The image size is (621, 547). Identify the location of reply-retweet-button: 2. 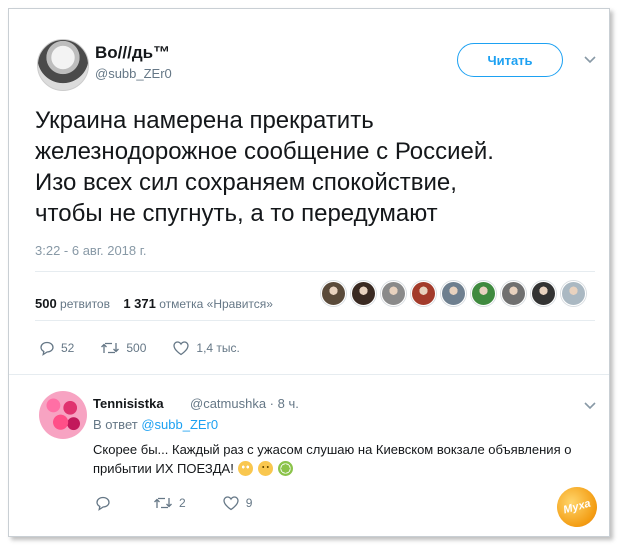
(169, 503).